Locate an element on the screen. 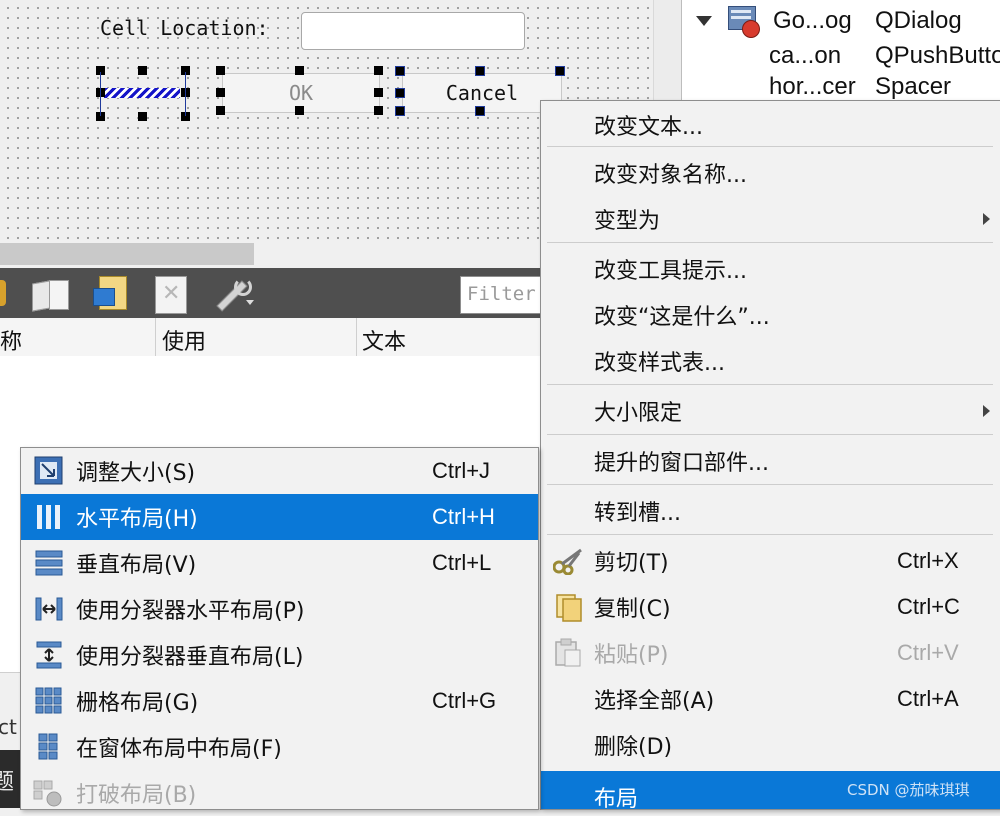 This screenshot has height=816, width=1000. lower-panel-tab-fragment: ct is located at coordinates (8, 727).